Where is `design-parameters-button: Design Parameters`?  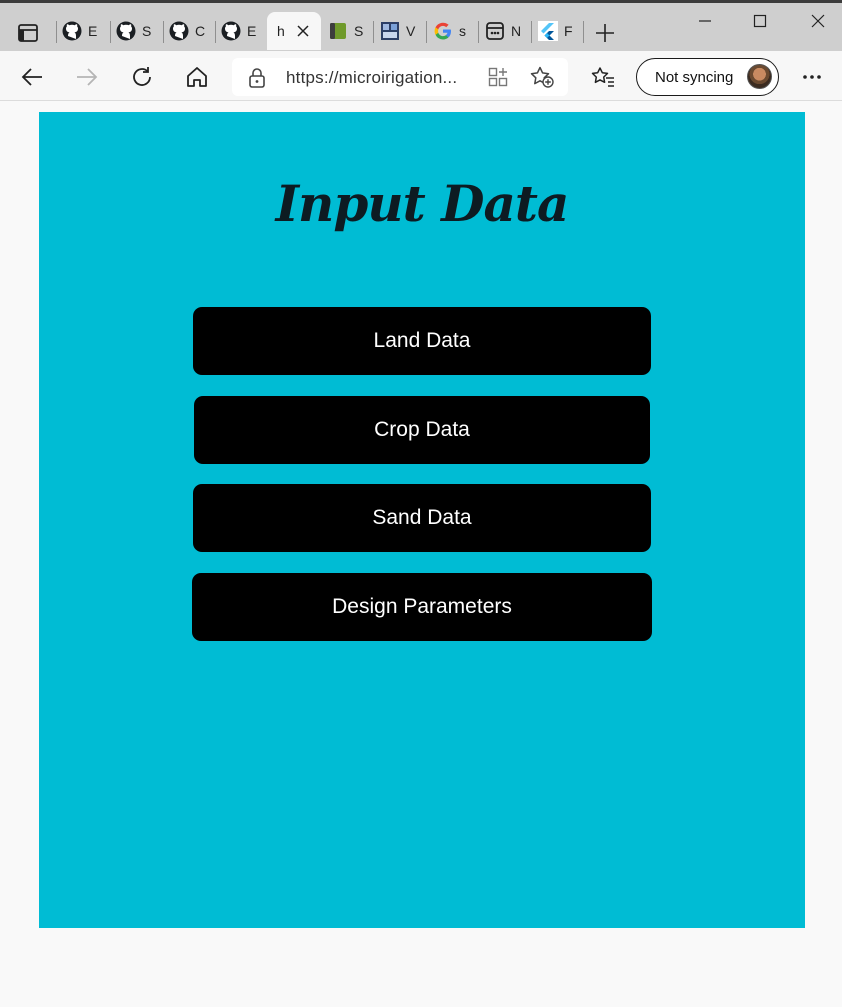
design-parameters-button: Design Parameters is located at coordinates (422, 607).